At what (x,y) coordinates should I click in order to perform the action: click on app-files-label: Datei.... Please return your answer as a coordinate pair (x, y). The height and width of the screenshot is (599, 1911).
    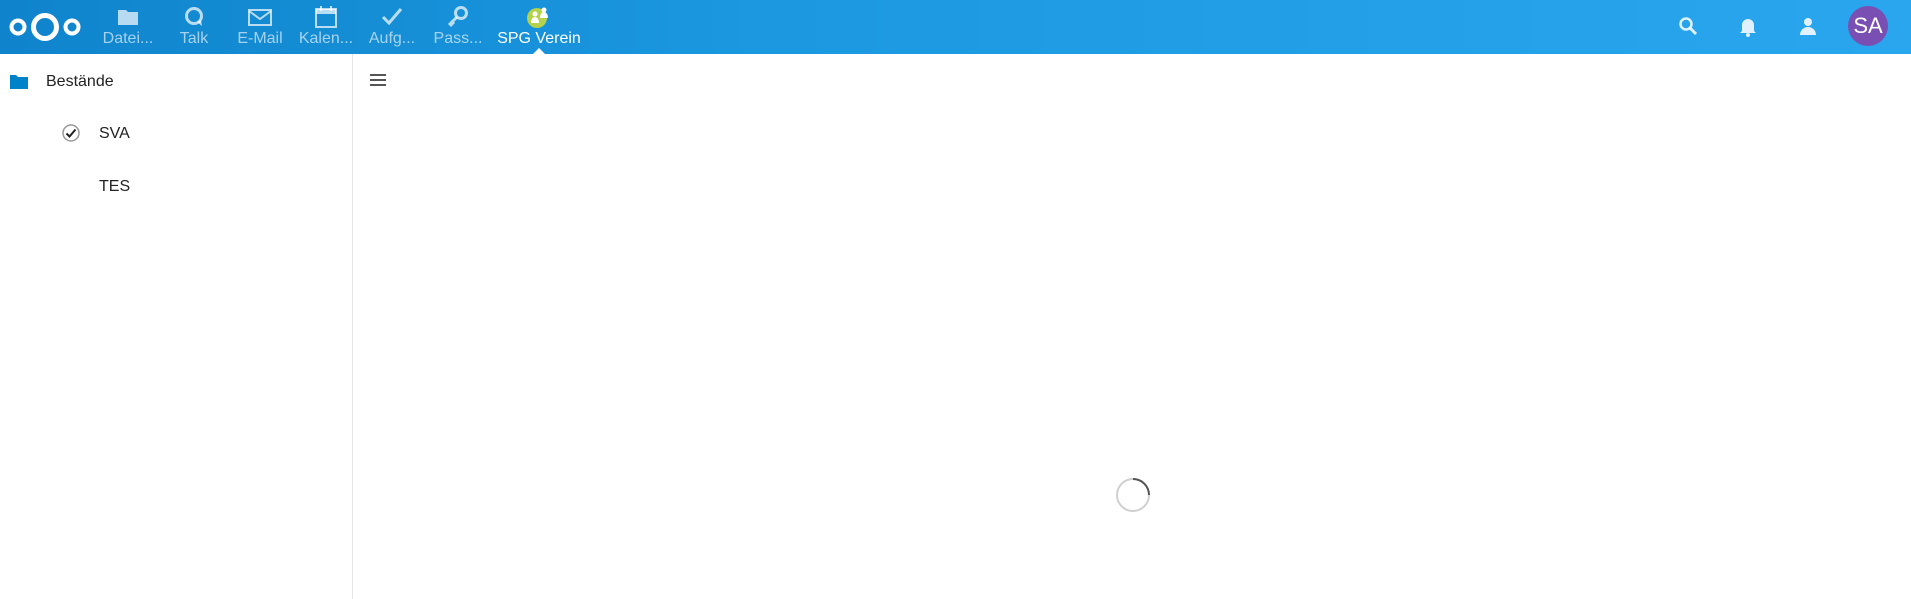
    Looking at the image, I should click on (128, 38).